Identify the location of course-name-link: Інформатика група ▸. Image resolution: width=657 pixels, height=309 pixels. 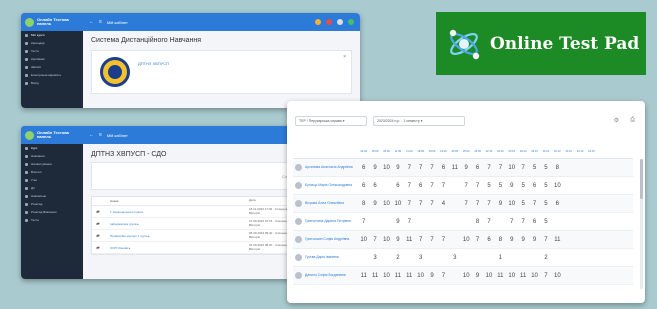
(179, 224).